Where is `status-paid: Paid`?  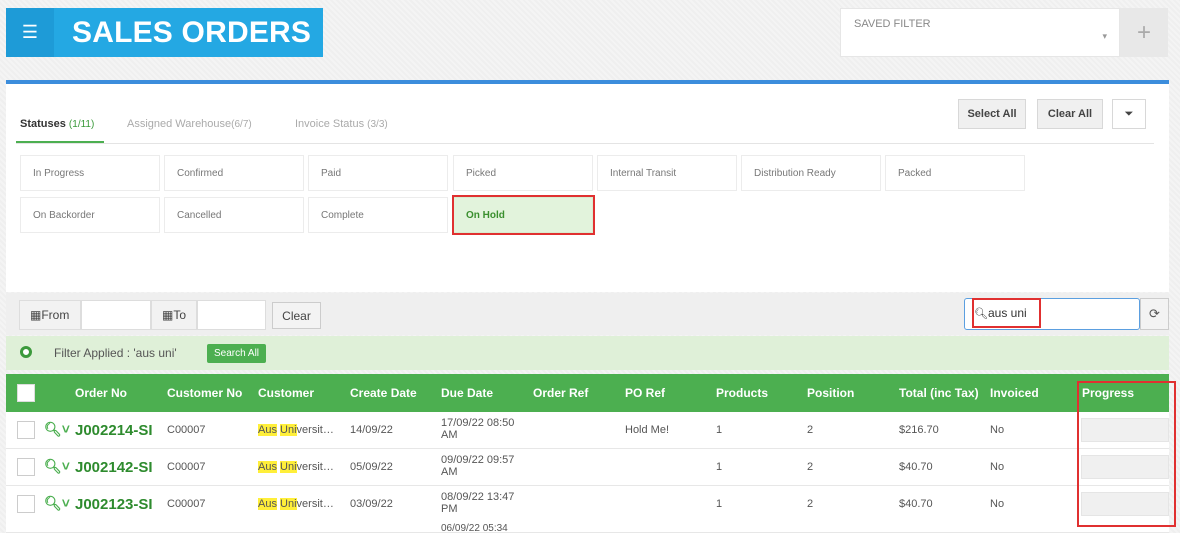
status-paid: Paid is located at coordinates (378, 173).